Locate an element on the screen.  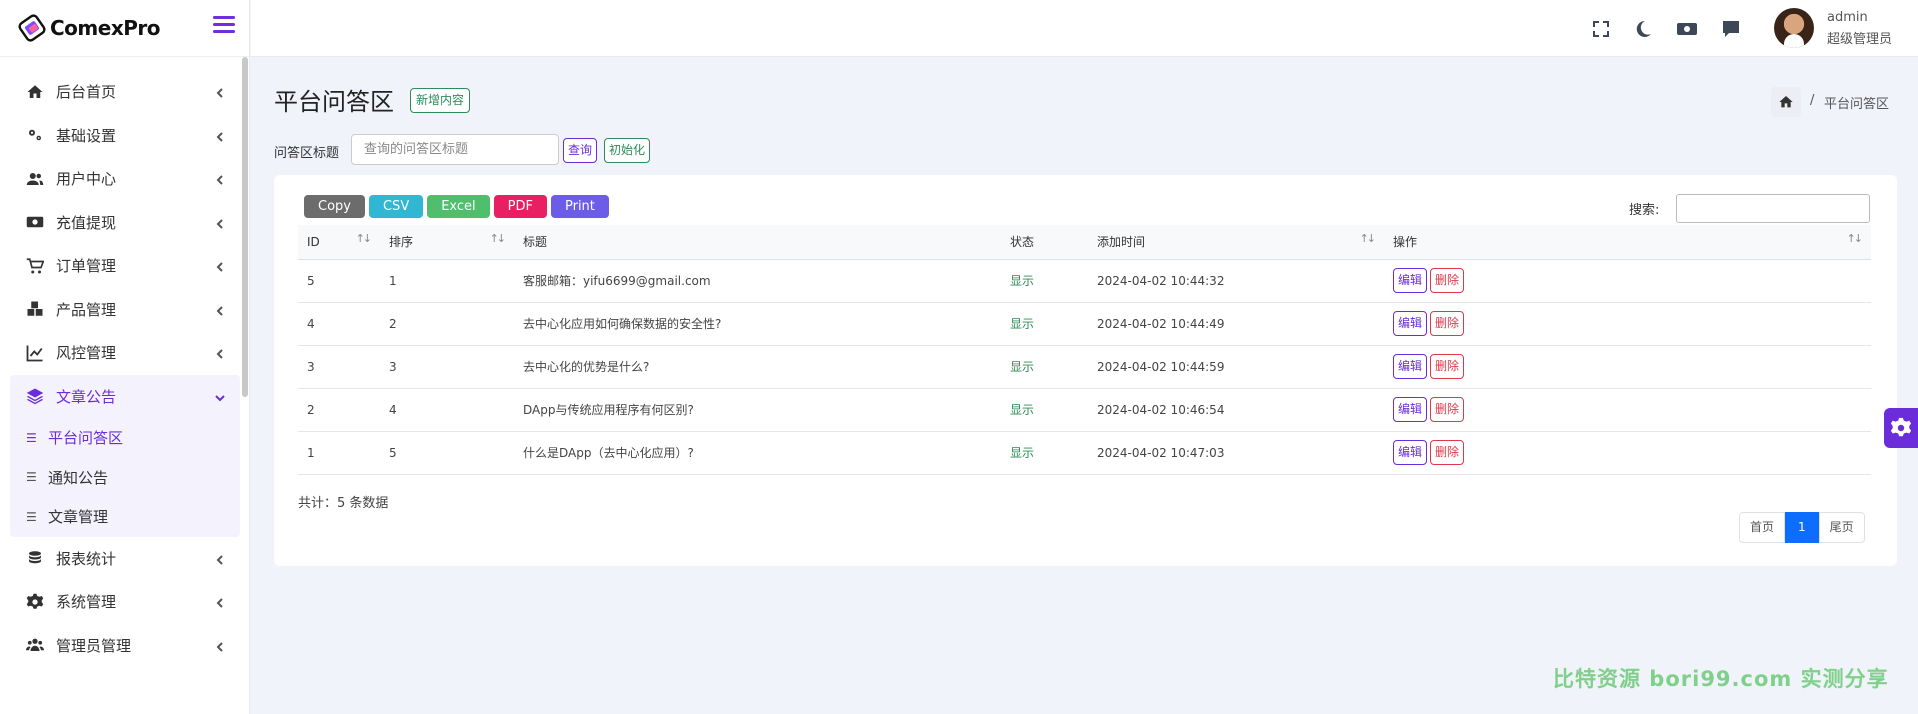
moon-icon is located at coordinates (1643, 29).